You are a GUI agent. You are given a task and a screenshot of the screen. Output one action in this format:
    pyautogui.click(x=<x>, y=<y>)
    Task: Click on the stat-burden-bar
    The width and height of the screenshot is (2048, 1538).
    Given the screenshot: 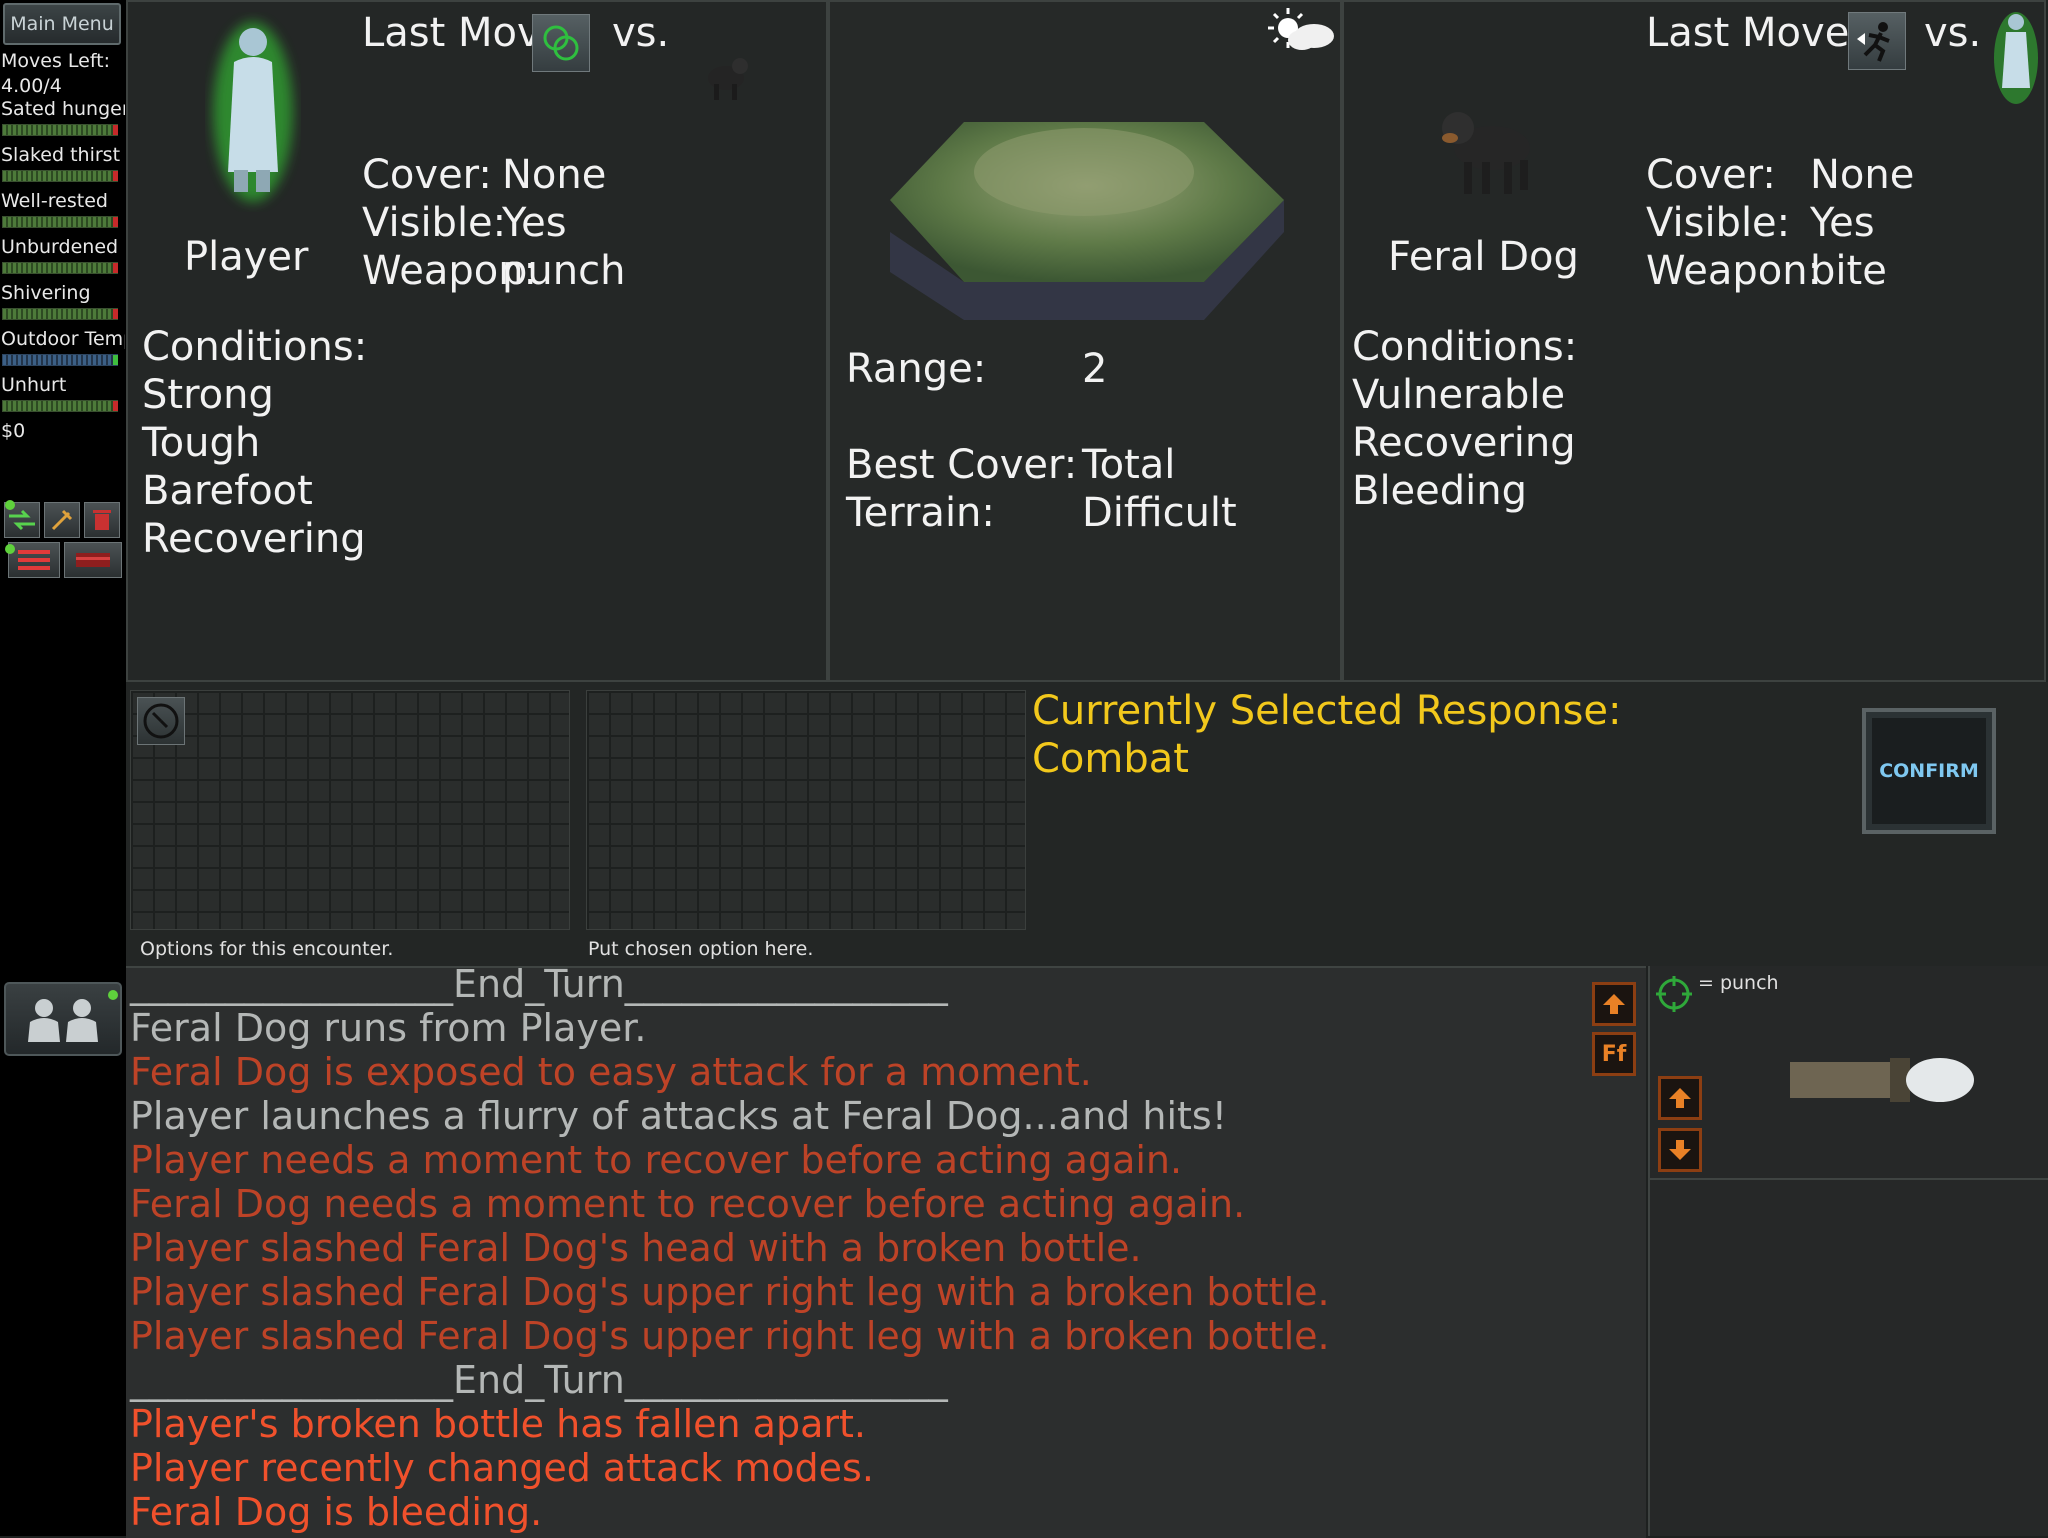 What is the action you would take?
    pyautogui.click(x=60, y=268)
    